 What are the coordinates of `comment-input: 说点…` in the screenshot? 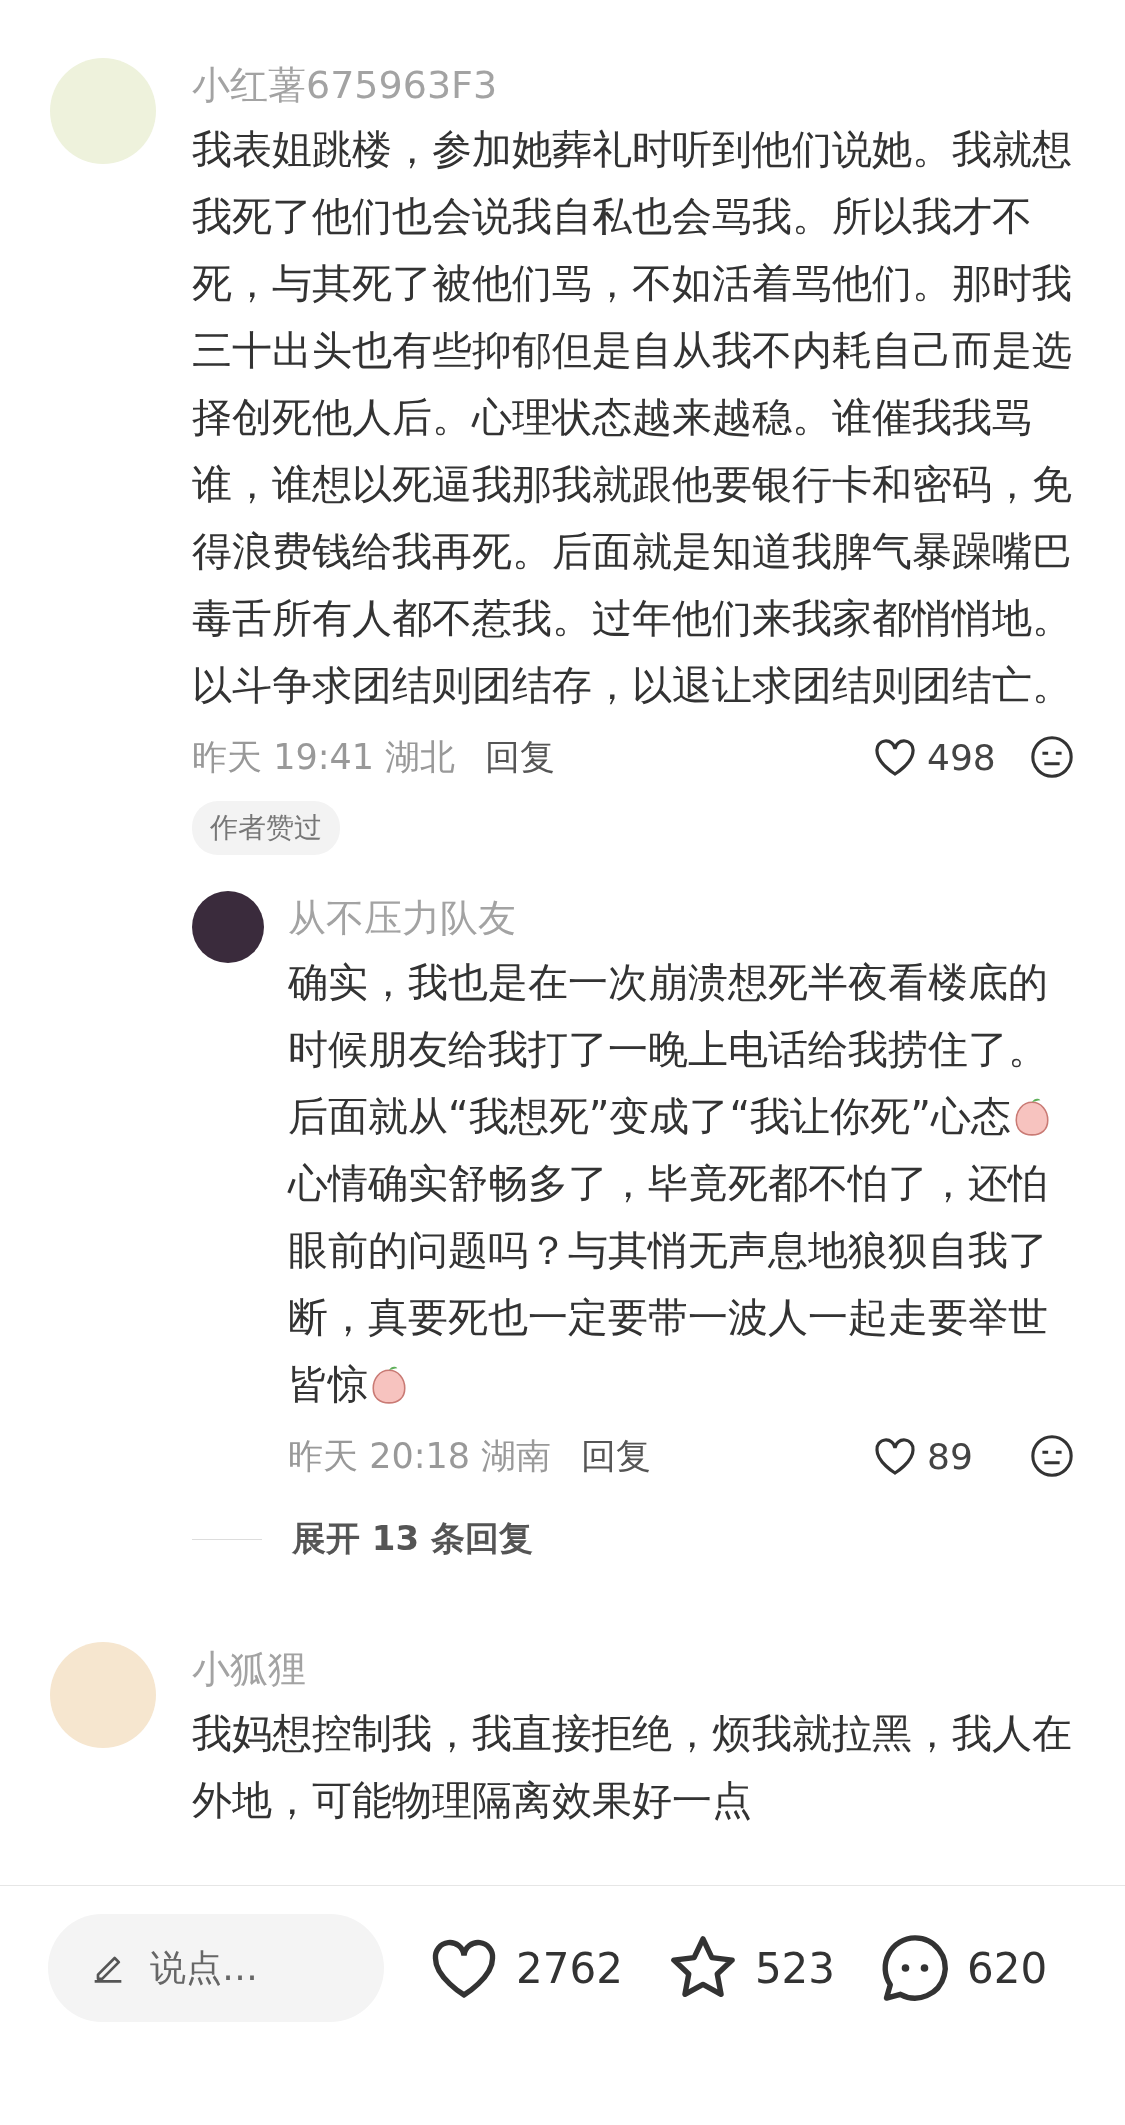 It's located at (216, 1968).